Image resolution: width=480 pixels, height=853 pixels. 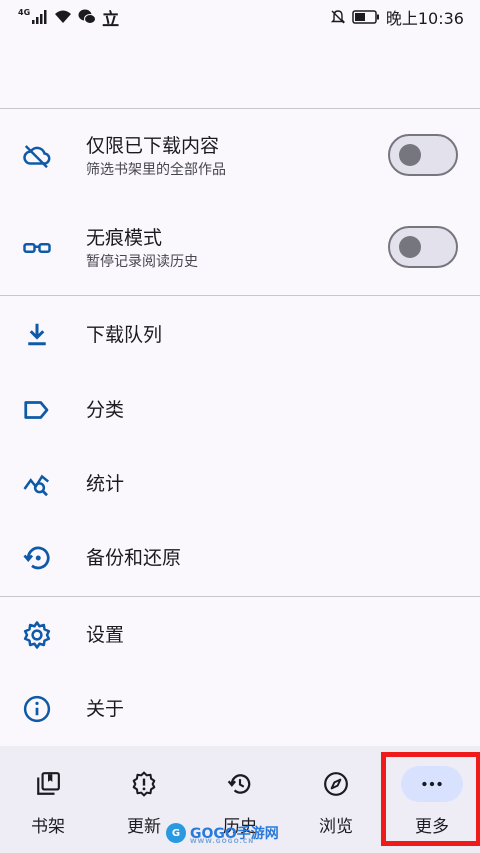 What do you see at coordinates (156, 170) in the screenshot?
I see `row-subtitle: 筛选书架里的全部作品` at bounding box center [156, 170].